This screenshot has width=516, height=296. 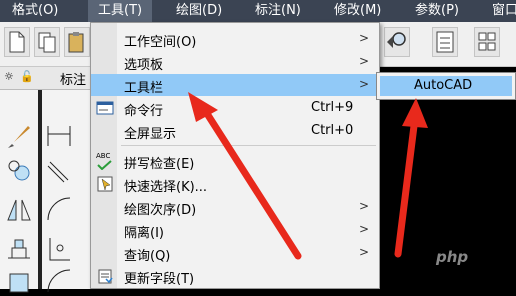 I want to click on menu-dimension: 标注(N), so click(x=278, y=11).